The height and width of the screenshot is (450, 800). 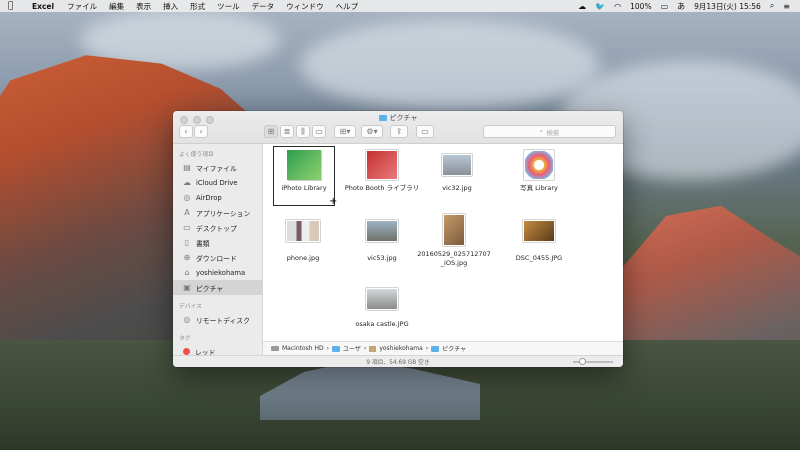 I want to click on coverflow-view-button: ▭, so click(x=319, y=131).